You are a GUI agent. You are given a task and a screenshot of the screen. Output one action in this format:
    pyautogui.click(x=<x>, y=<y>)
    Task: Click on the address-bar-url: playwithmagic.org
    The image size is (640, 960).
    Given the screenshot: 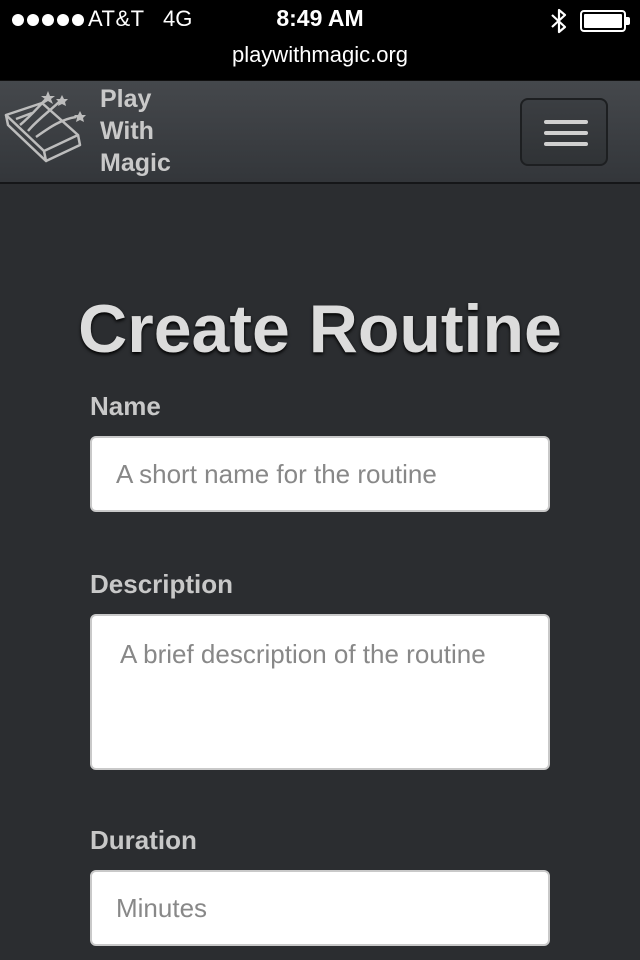 What is the action you would take?
    pyautogui.click(x=320, y=55)
    